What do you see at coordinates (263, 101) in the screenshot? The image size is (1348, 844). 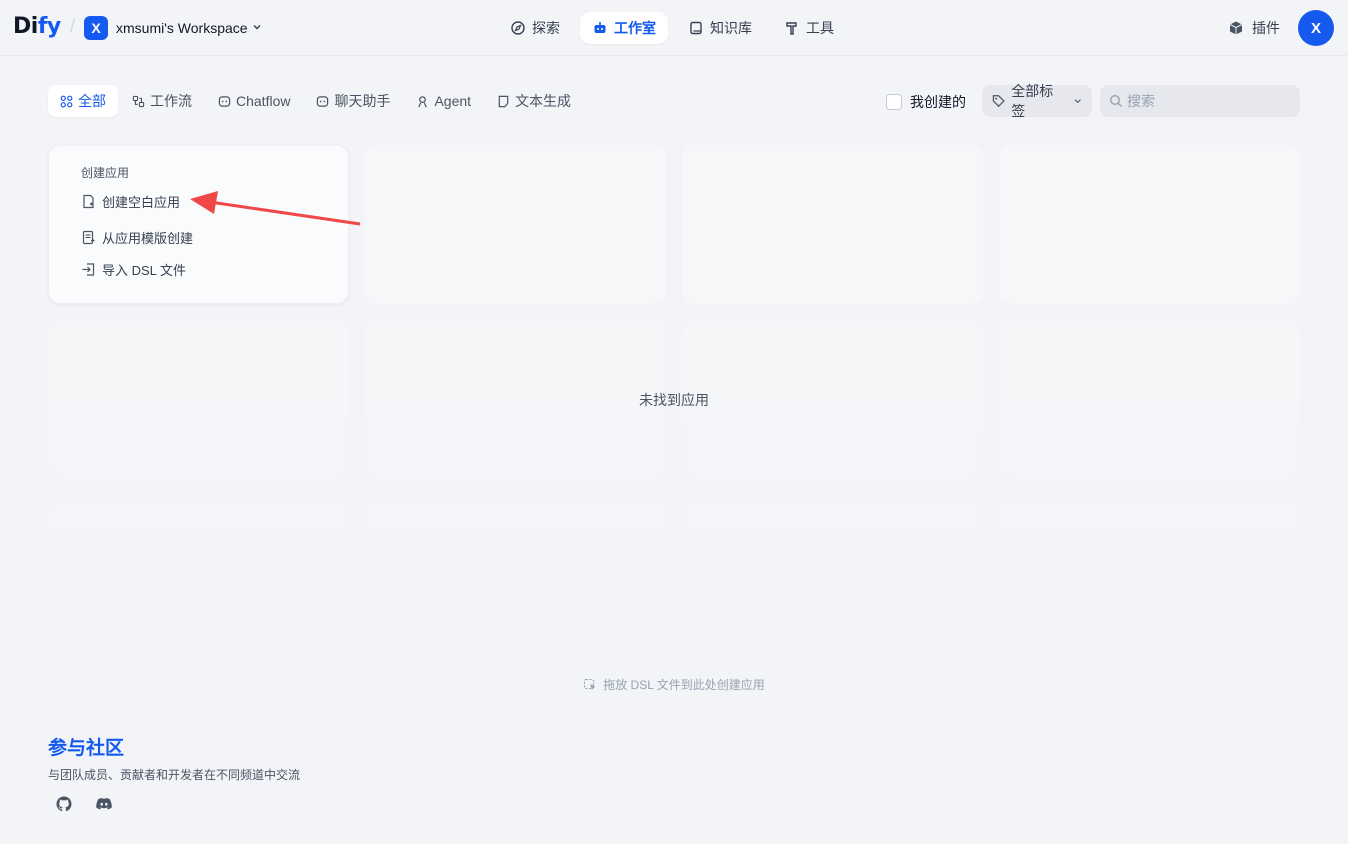 I see `tab-chatflow-label: Chatflow` at bounding box center [263, 101].